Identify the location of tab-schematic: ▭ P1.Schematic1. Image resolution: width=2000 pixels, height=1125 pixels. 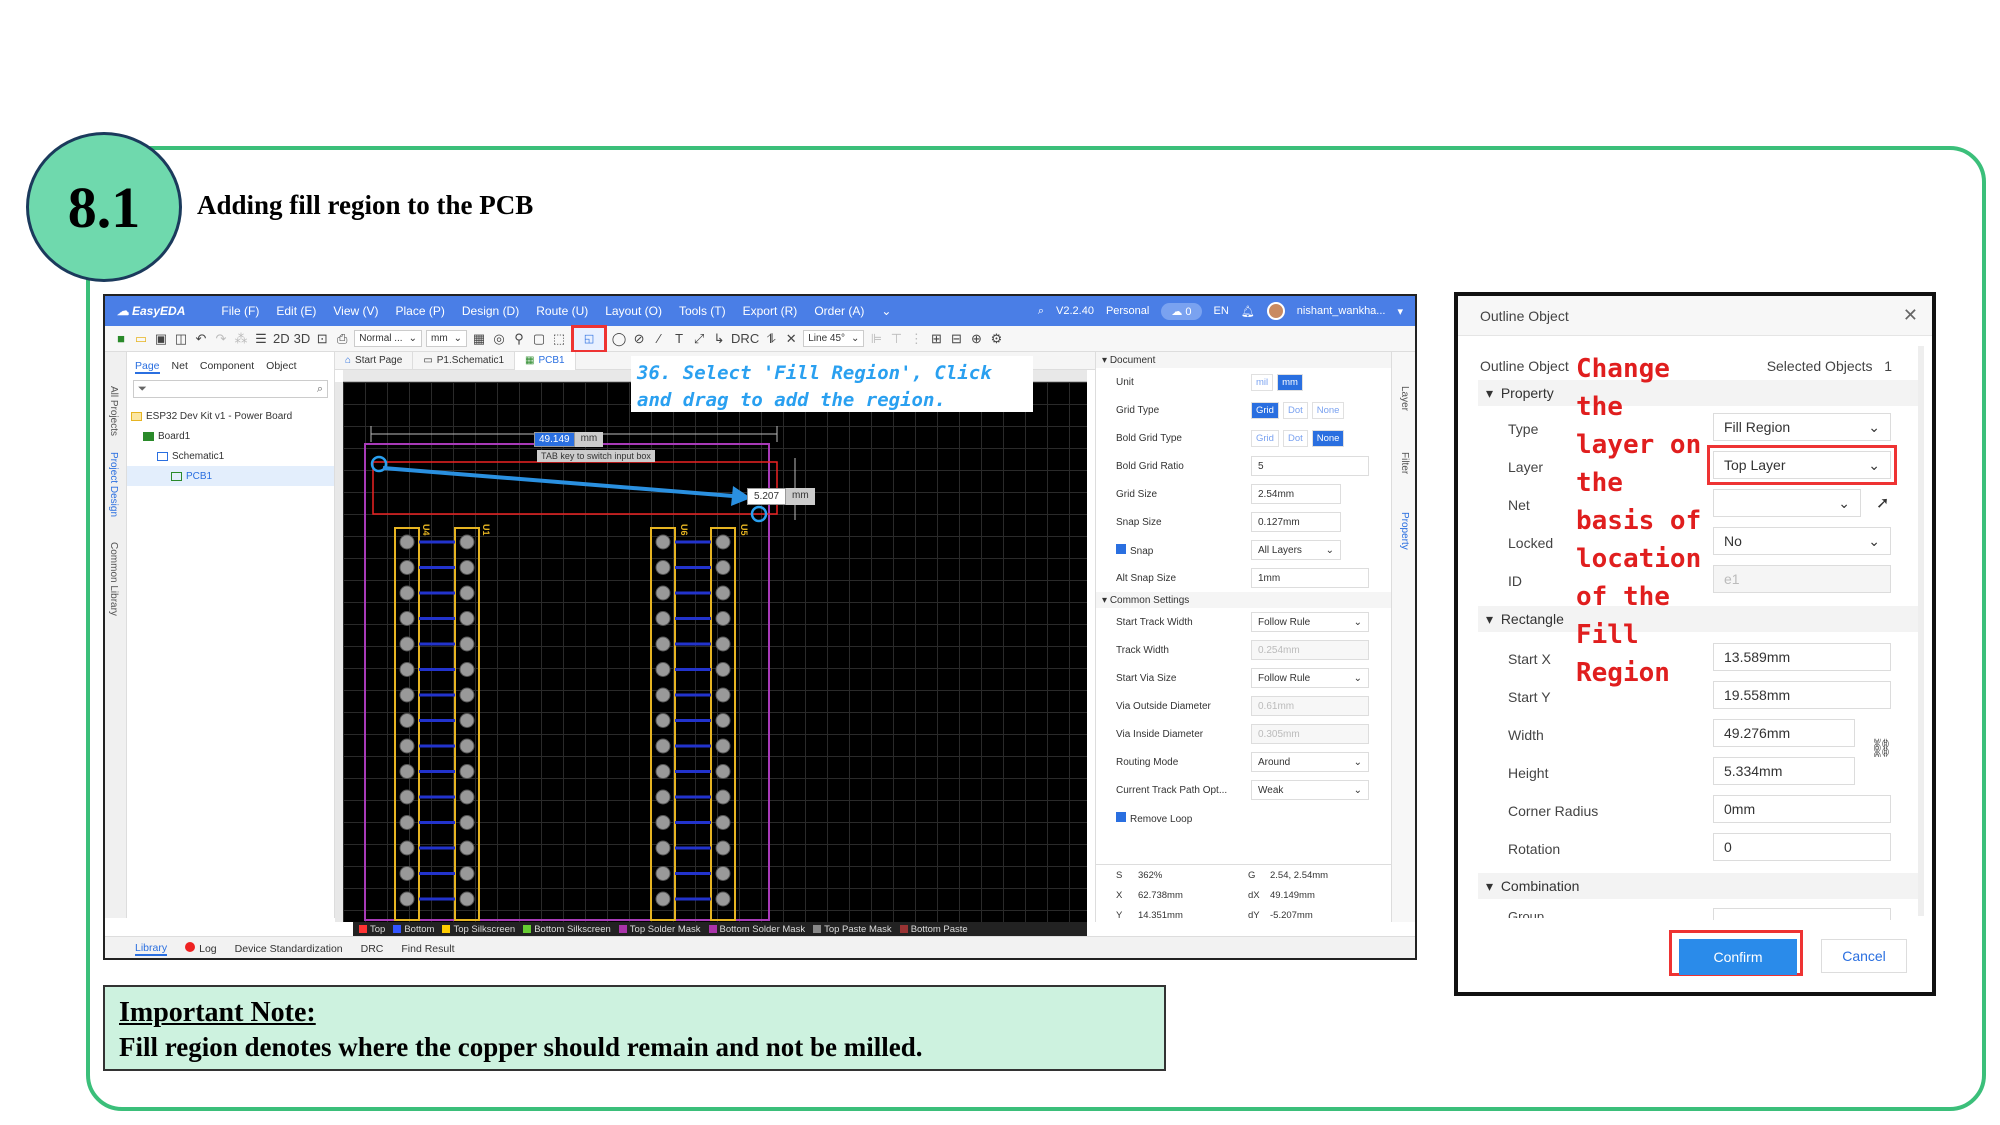
(464, 360).